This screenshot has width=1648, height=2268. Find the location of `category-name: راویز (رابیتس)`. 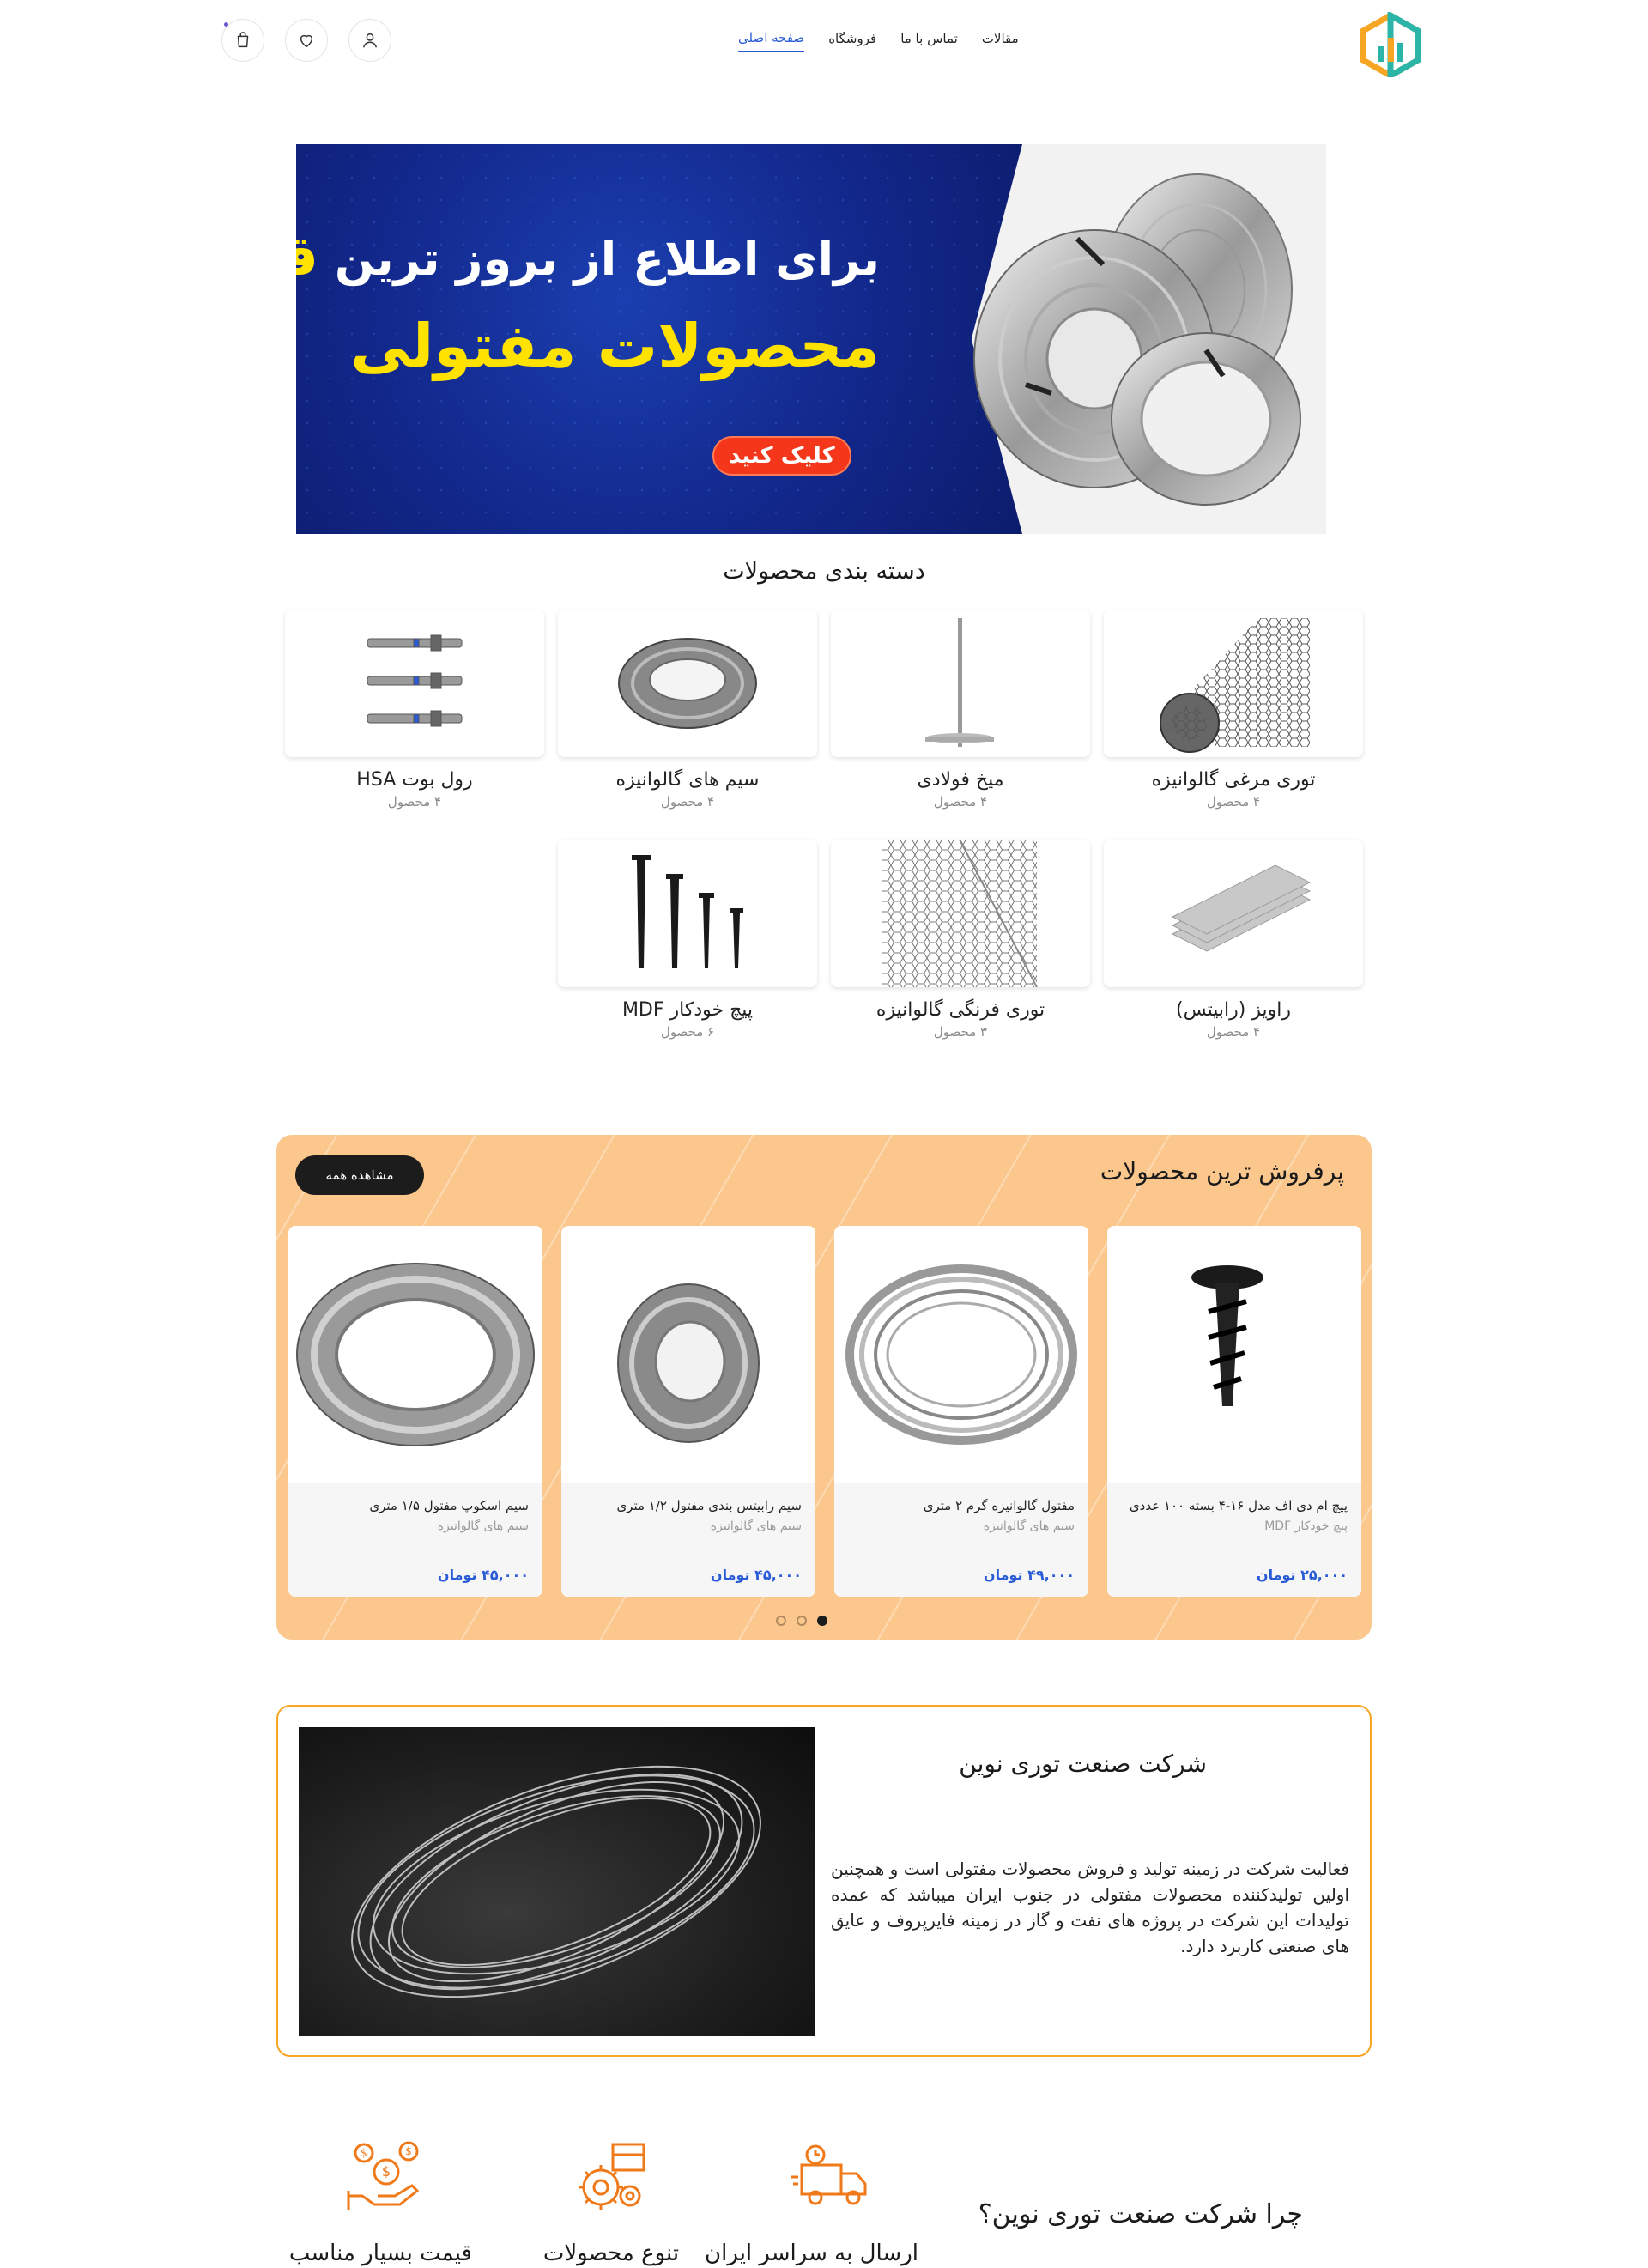

category-name: راویز (رابیتس) is located at coordinates (1233, 1010).